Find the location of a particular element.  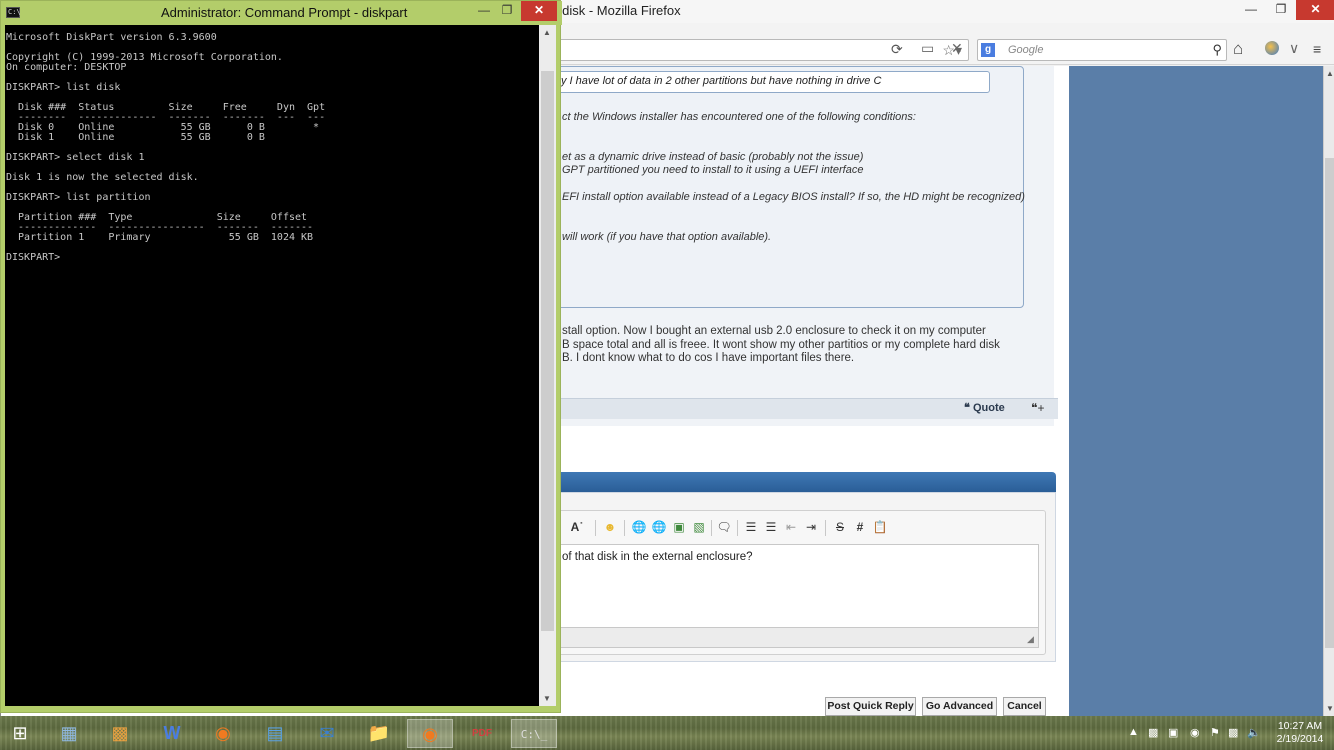

console-line: DISKPART> list disk is located at coordinates (63, 87).